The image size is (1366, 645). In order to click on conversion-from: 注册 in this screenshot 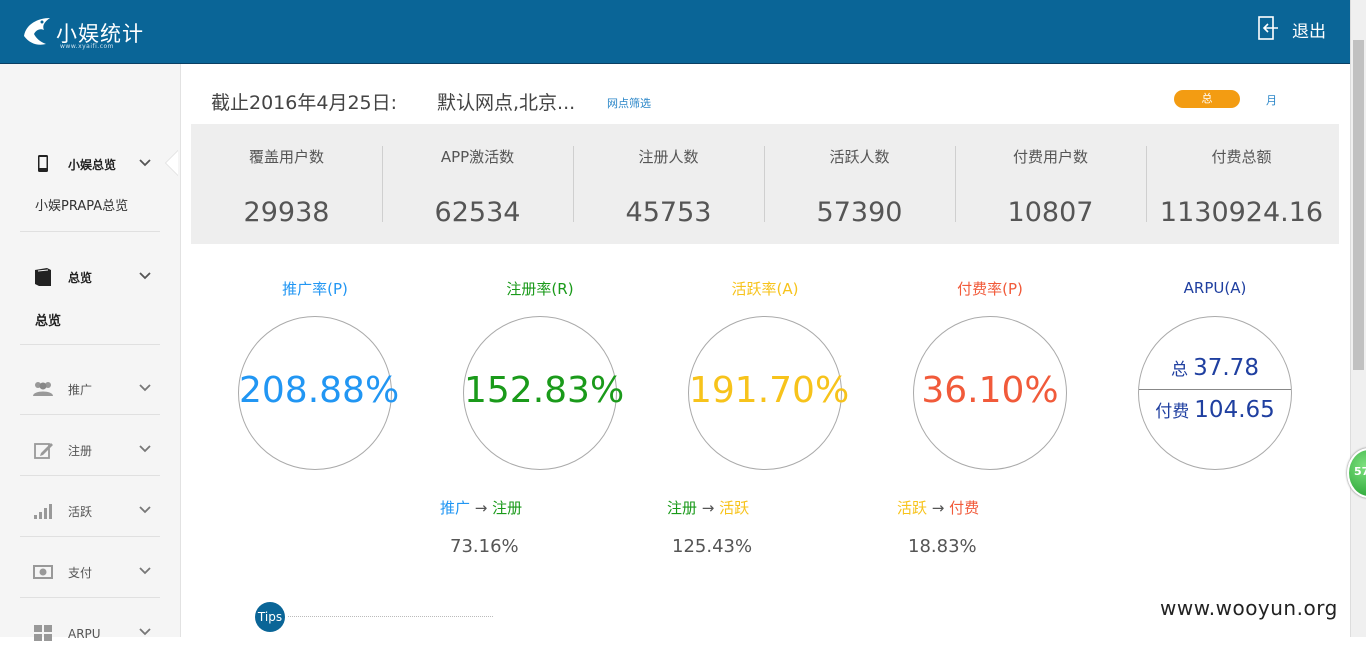, I will do `click(682, 508)`.